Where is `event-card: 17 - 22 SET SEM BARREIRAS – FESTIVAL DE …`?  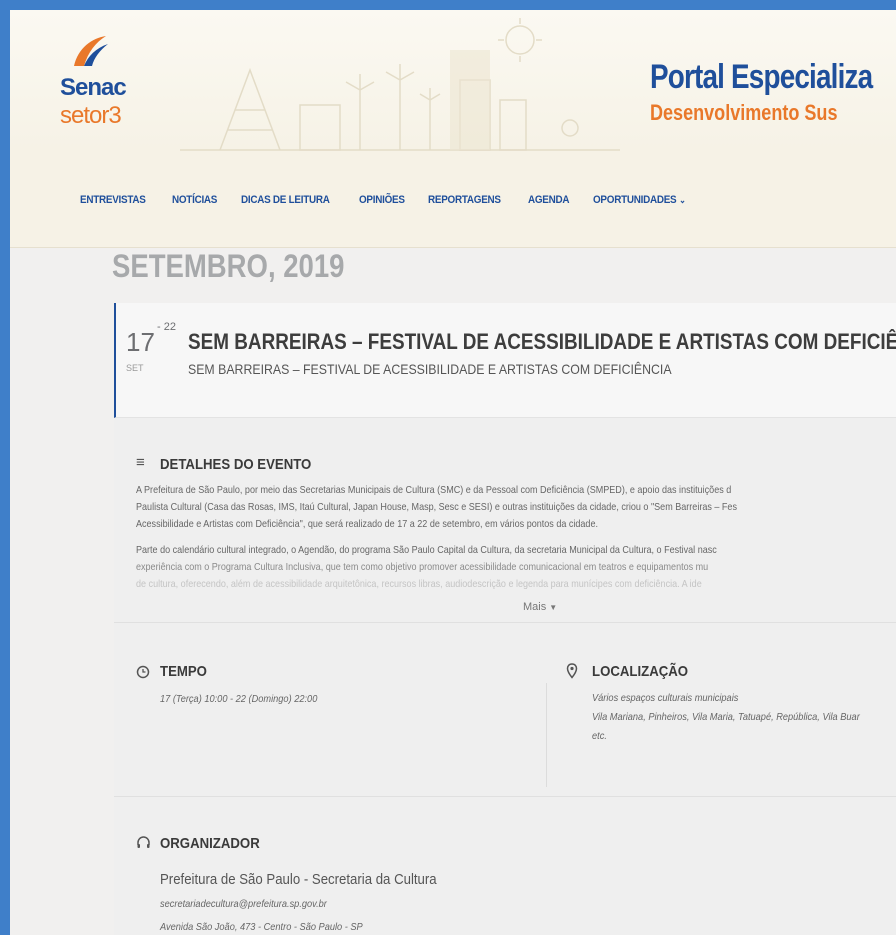
event-card: 17 - 22 SET SEM BARREIRAS – FESTIVAL DE … is located at coordinates (505, 360).